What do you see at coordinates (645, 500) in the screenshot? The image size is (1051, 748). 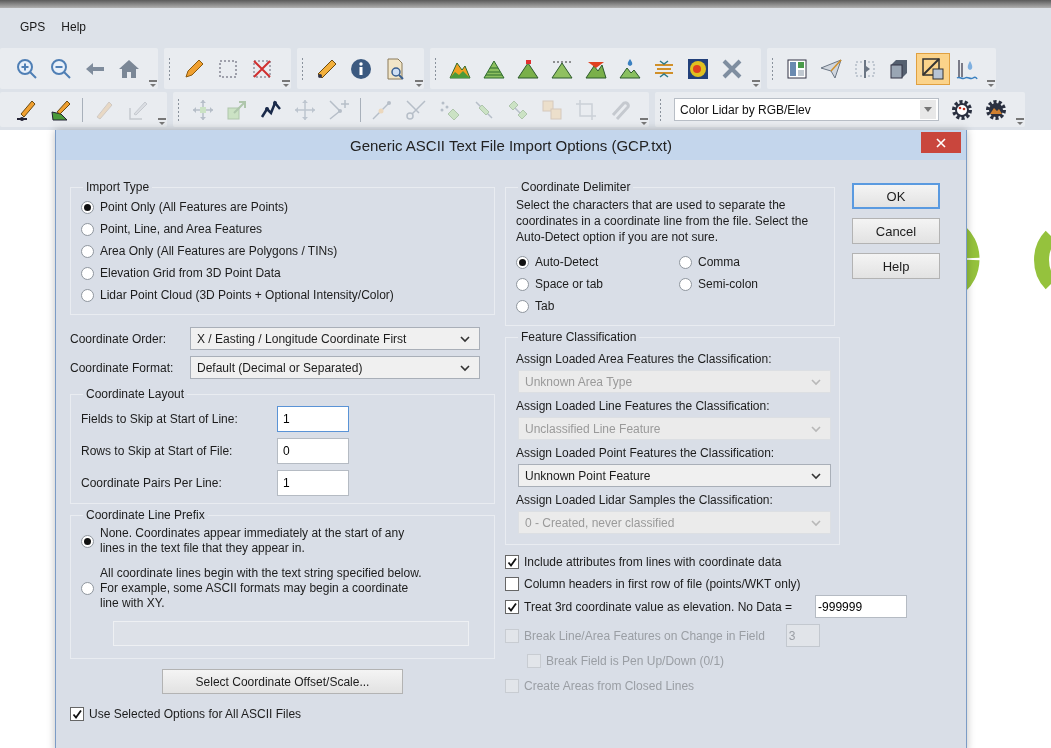 I see `field-label: Assign Loaded Lidar Samples the Classification:` at bounding box center [645, 500].